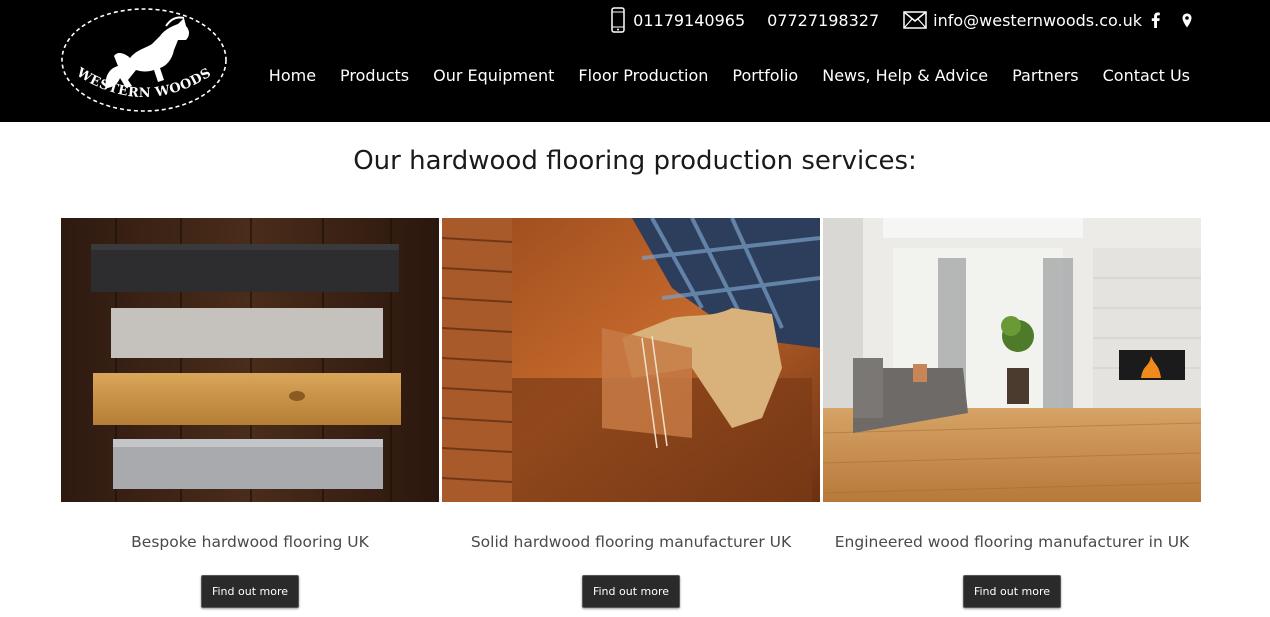 This screenshot has height=617, width=1270. I want to click on nav-contact-us: Contact Us, so click(1146, 75).